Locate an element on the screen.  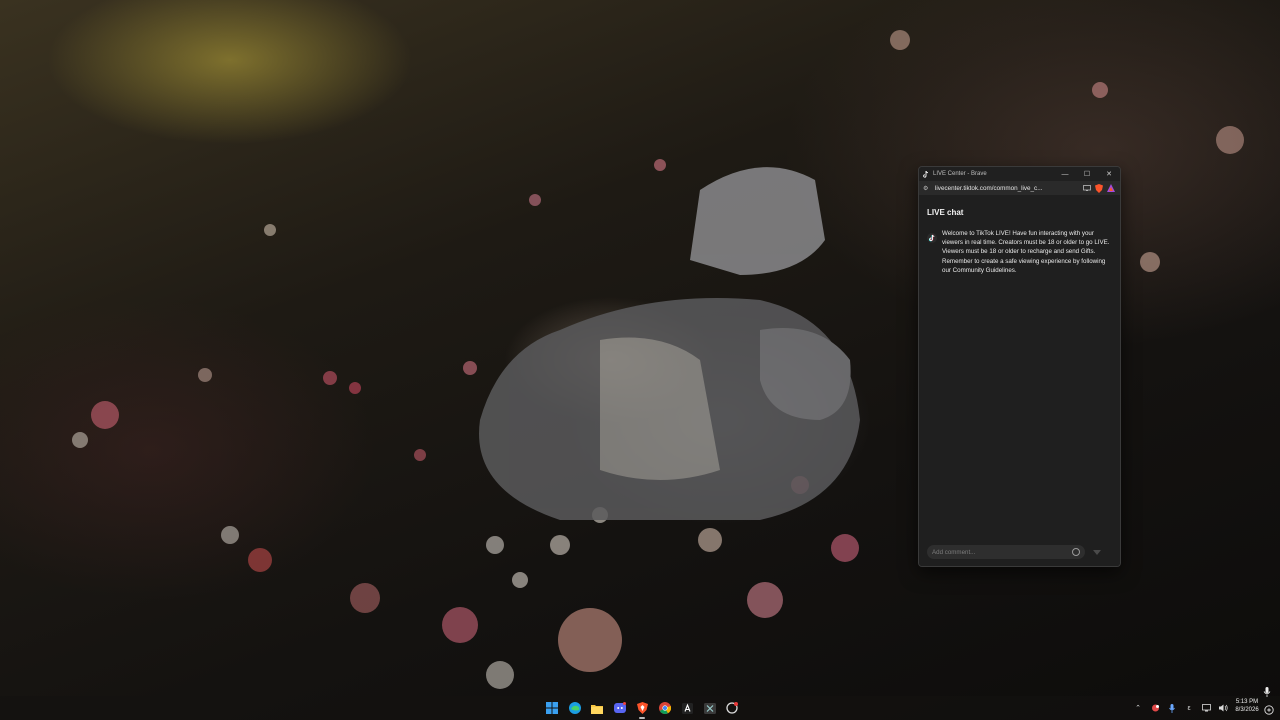
title-bar: LIVE Center - Brave — ☐ ✕ is located at coordinates (1019, 174).